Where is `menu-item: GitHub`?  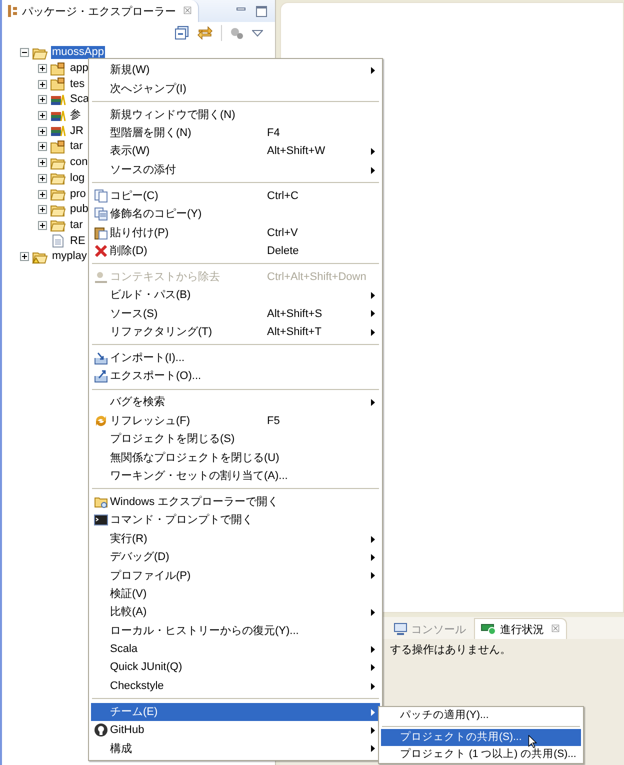
menu-item: GitHub is located at coordinates (235, 730).